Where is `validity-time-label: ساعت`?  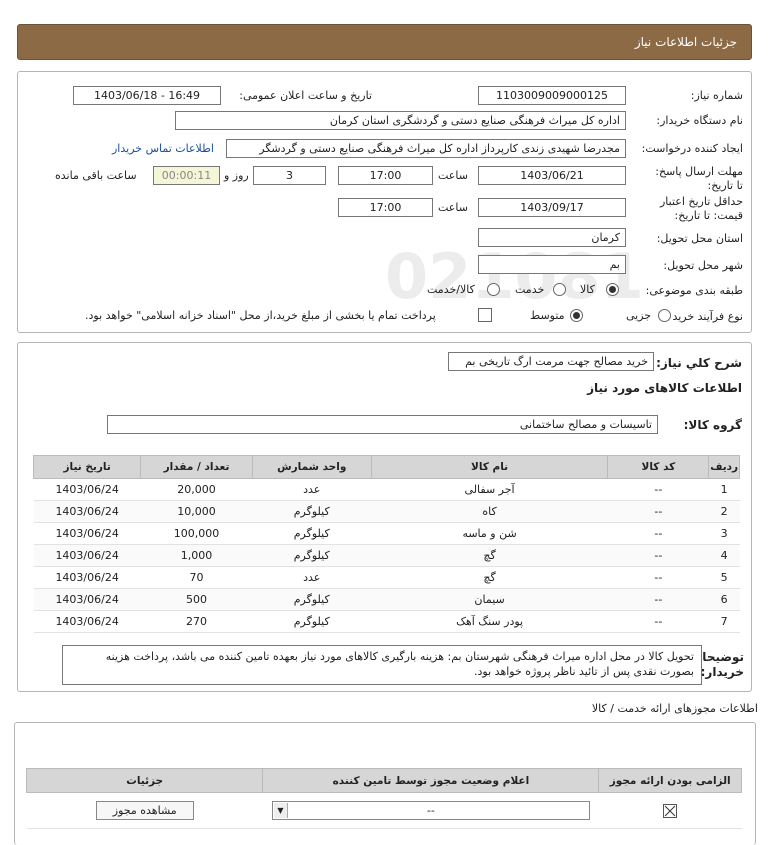 validity-time-label: ساعت is located at coordinates (453, 207).